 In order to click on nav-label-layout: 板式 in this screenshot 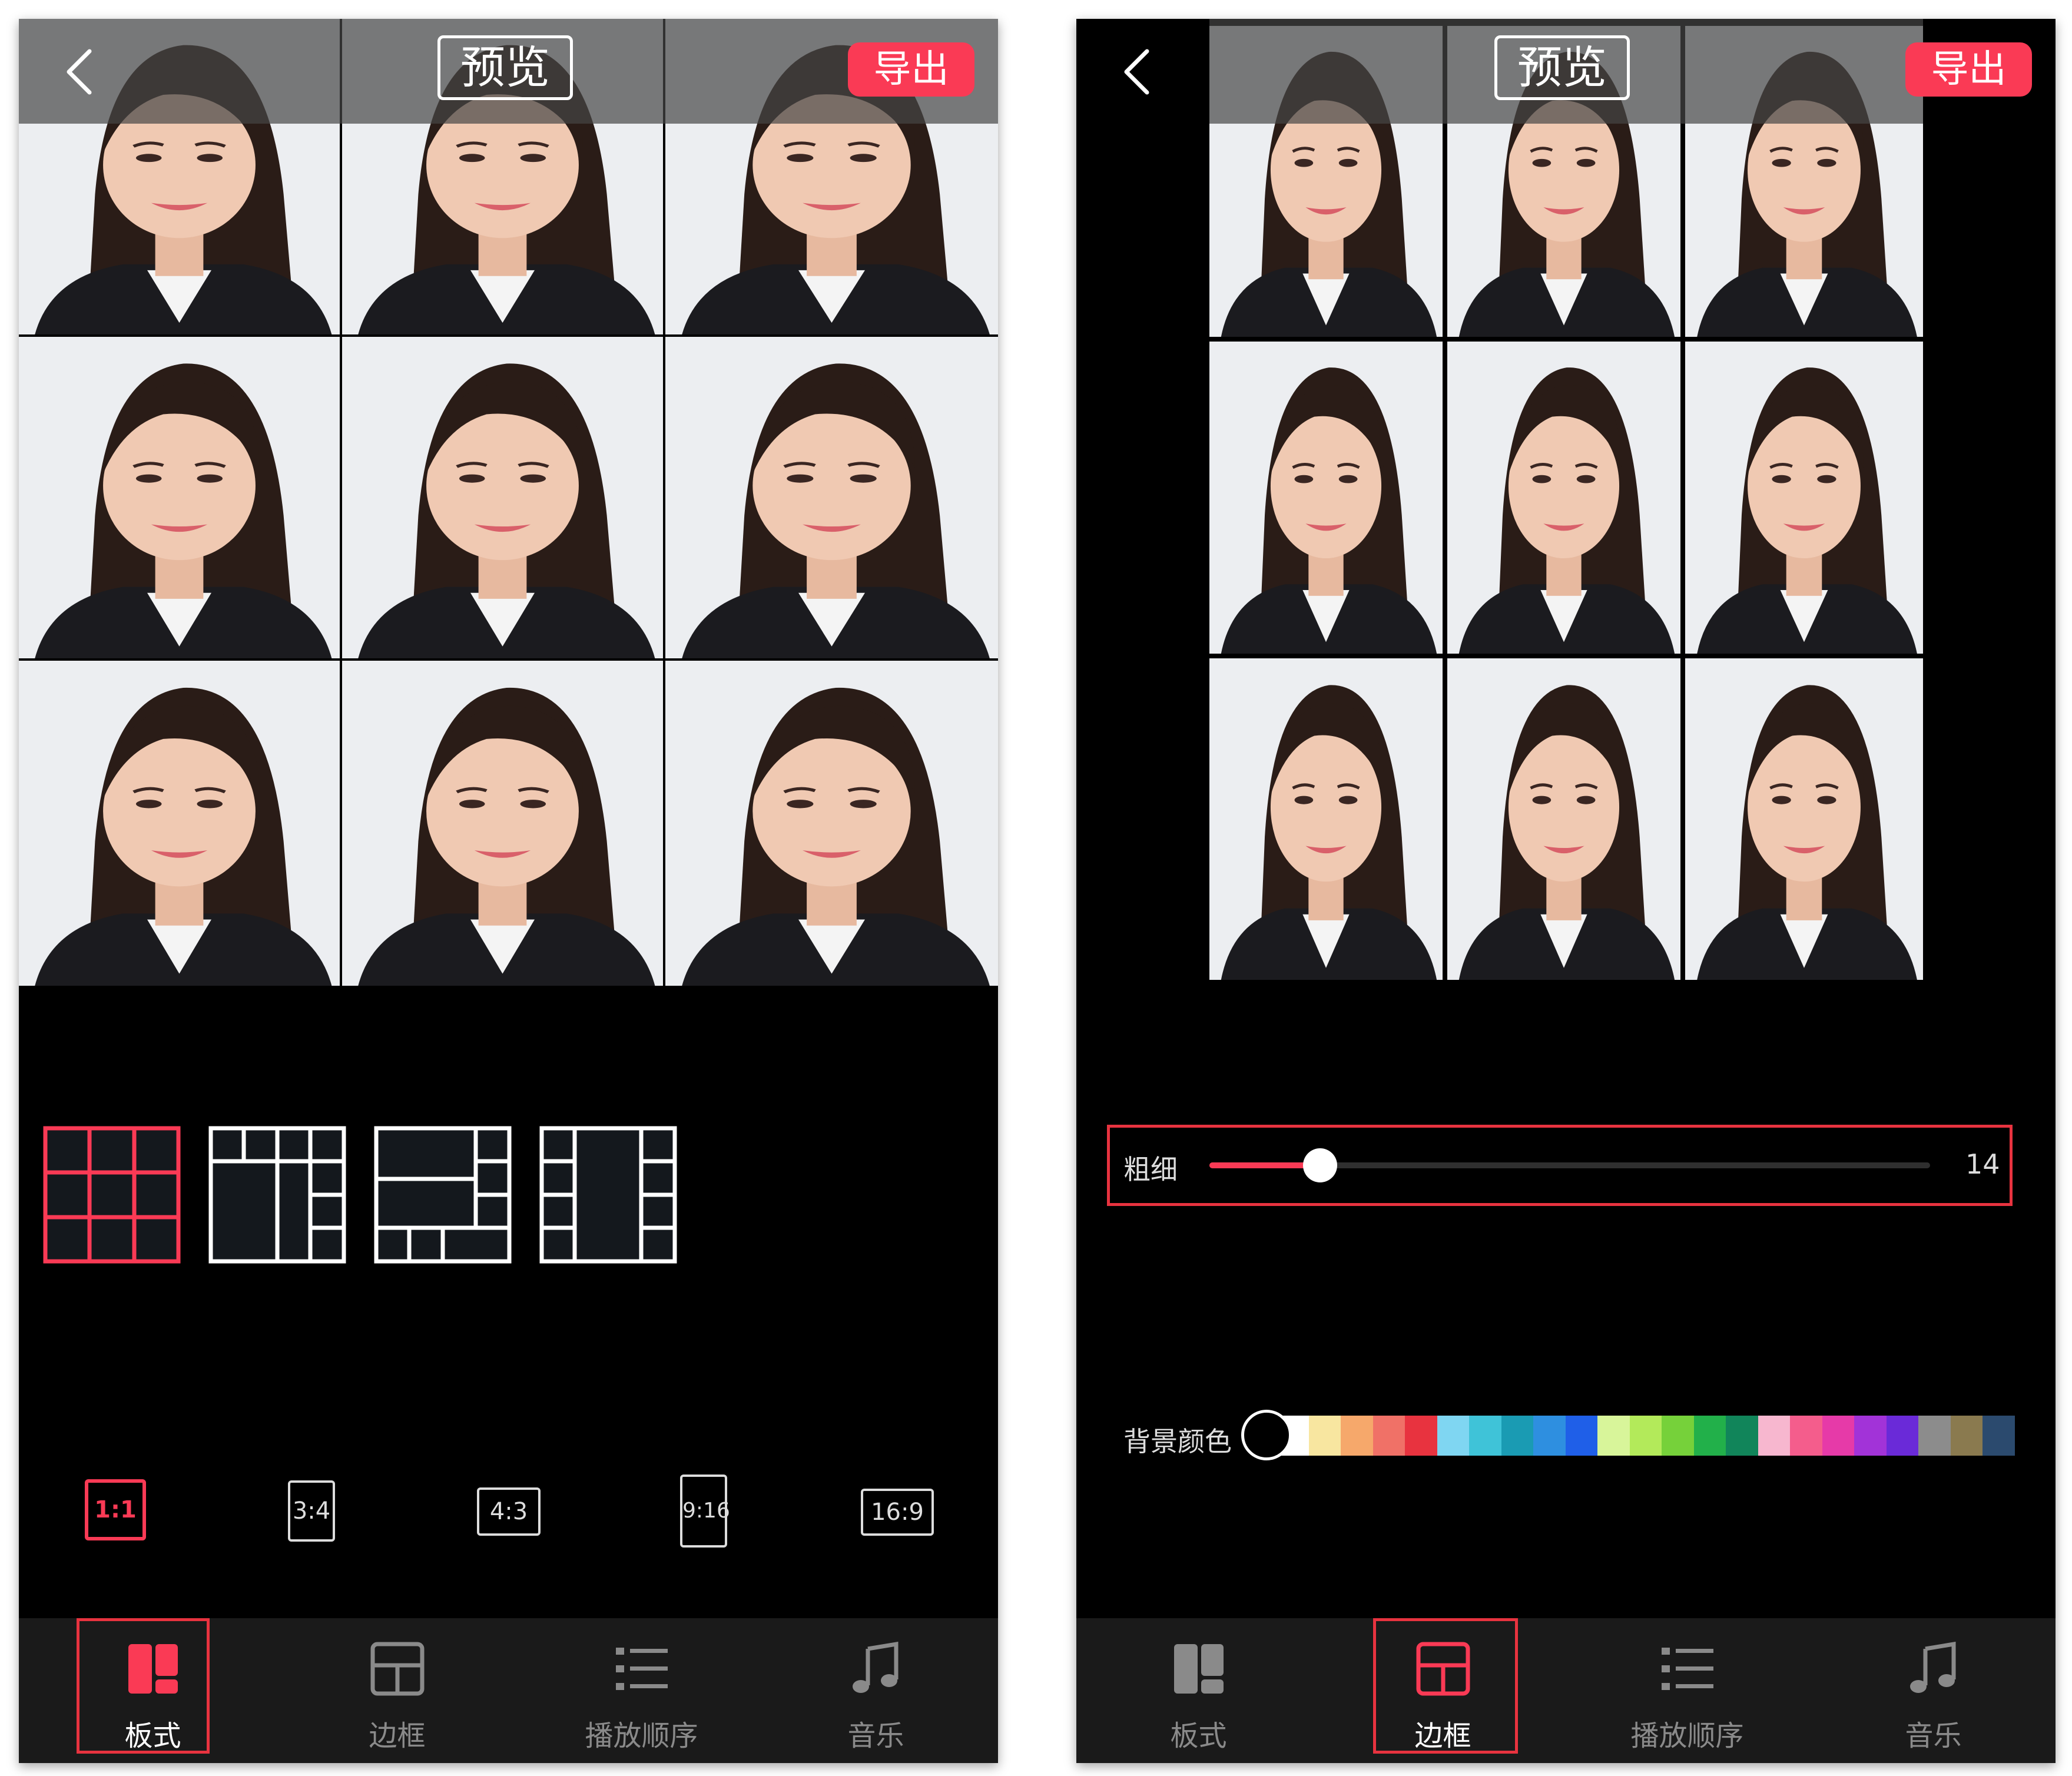, I will do `click(1198, 1735)`.